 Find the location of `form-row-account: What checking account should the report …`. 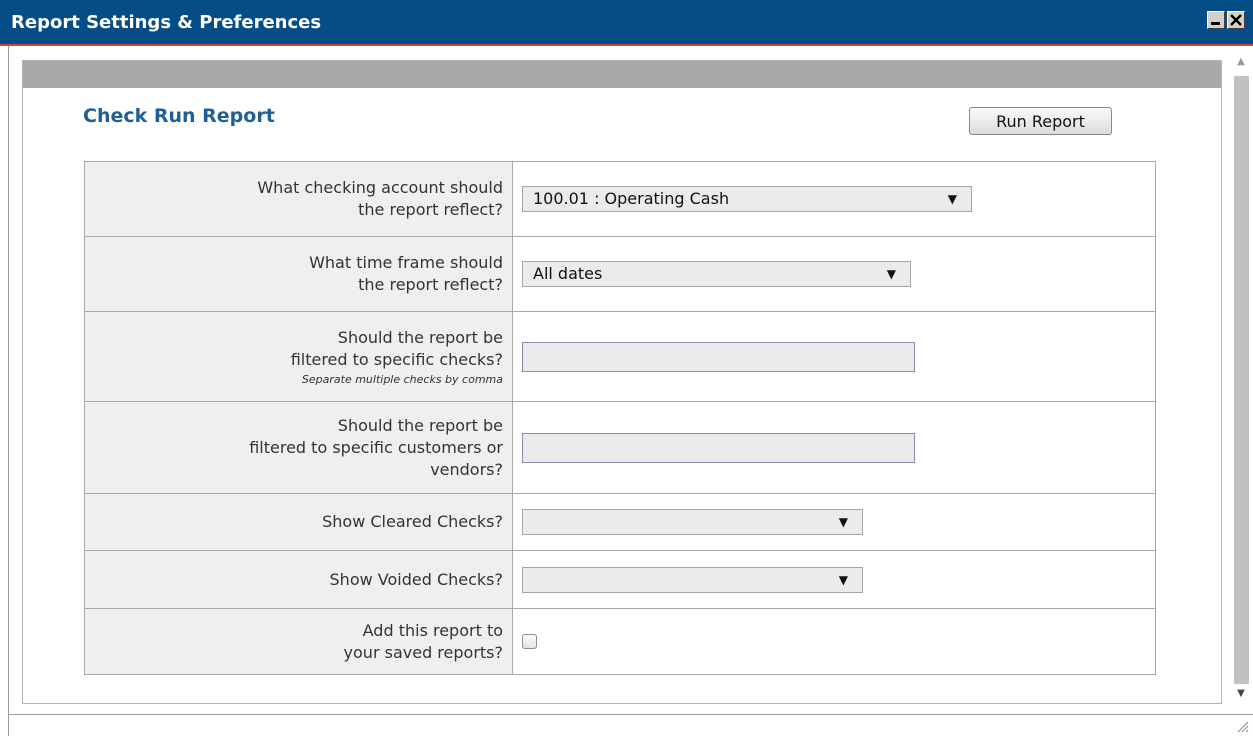

form-row-account: What checking account should the report … is located at coordinates (620, 199).